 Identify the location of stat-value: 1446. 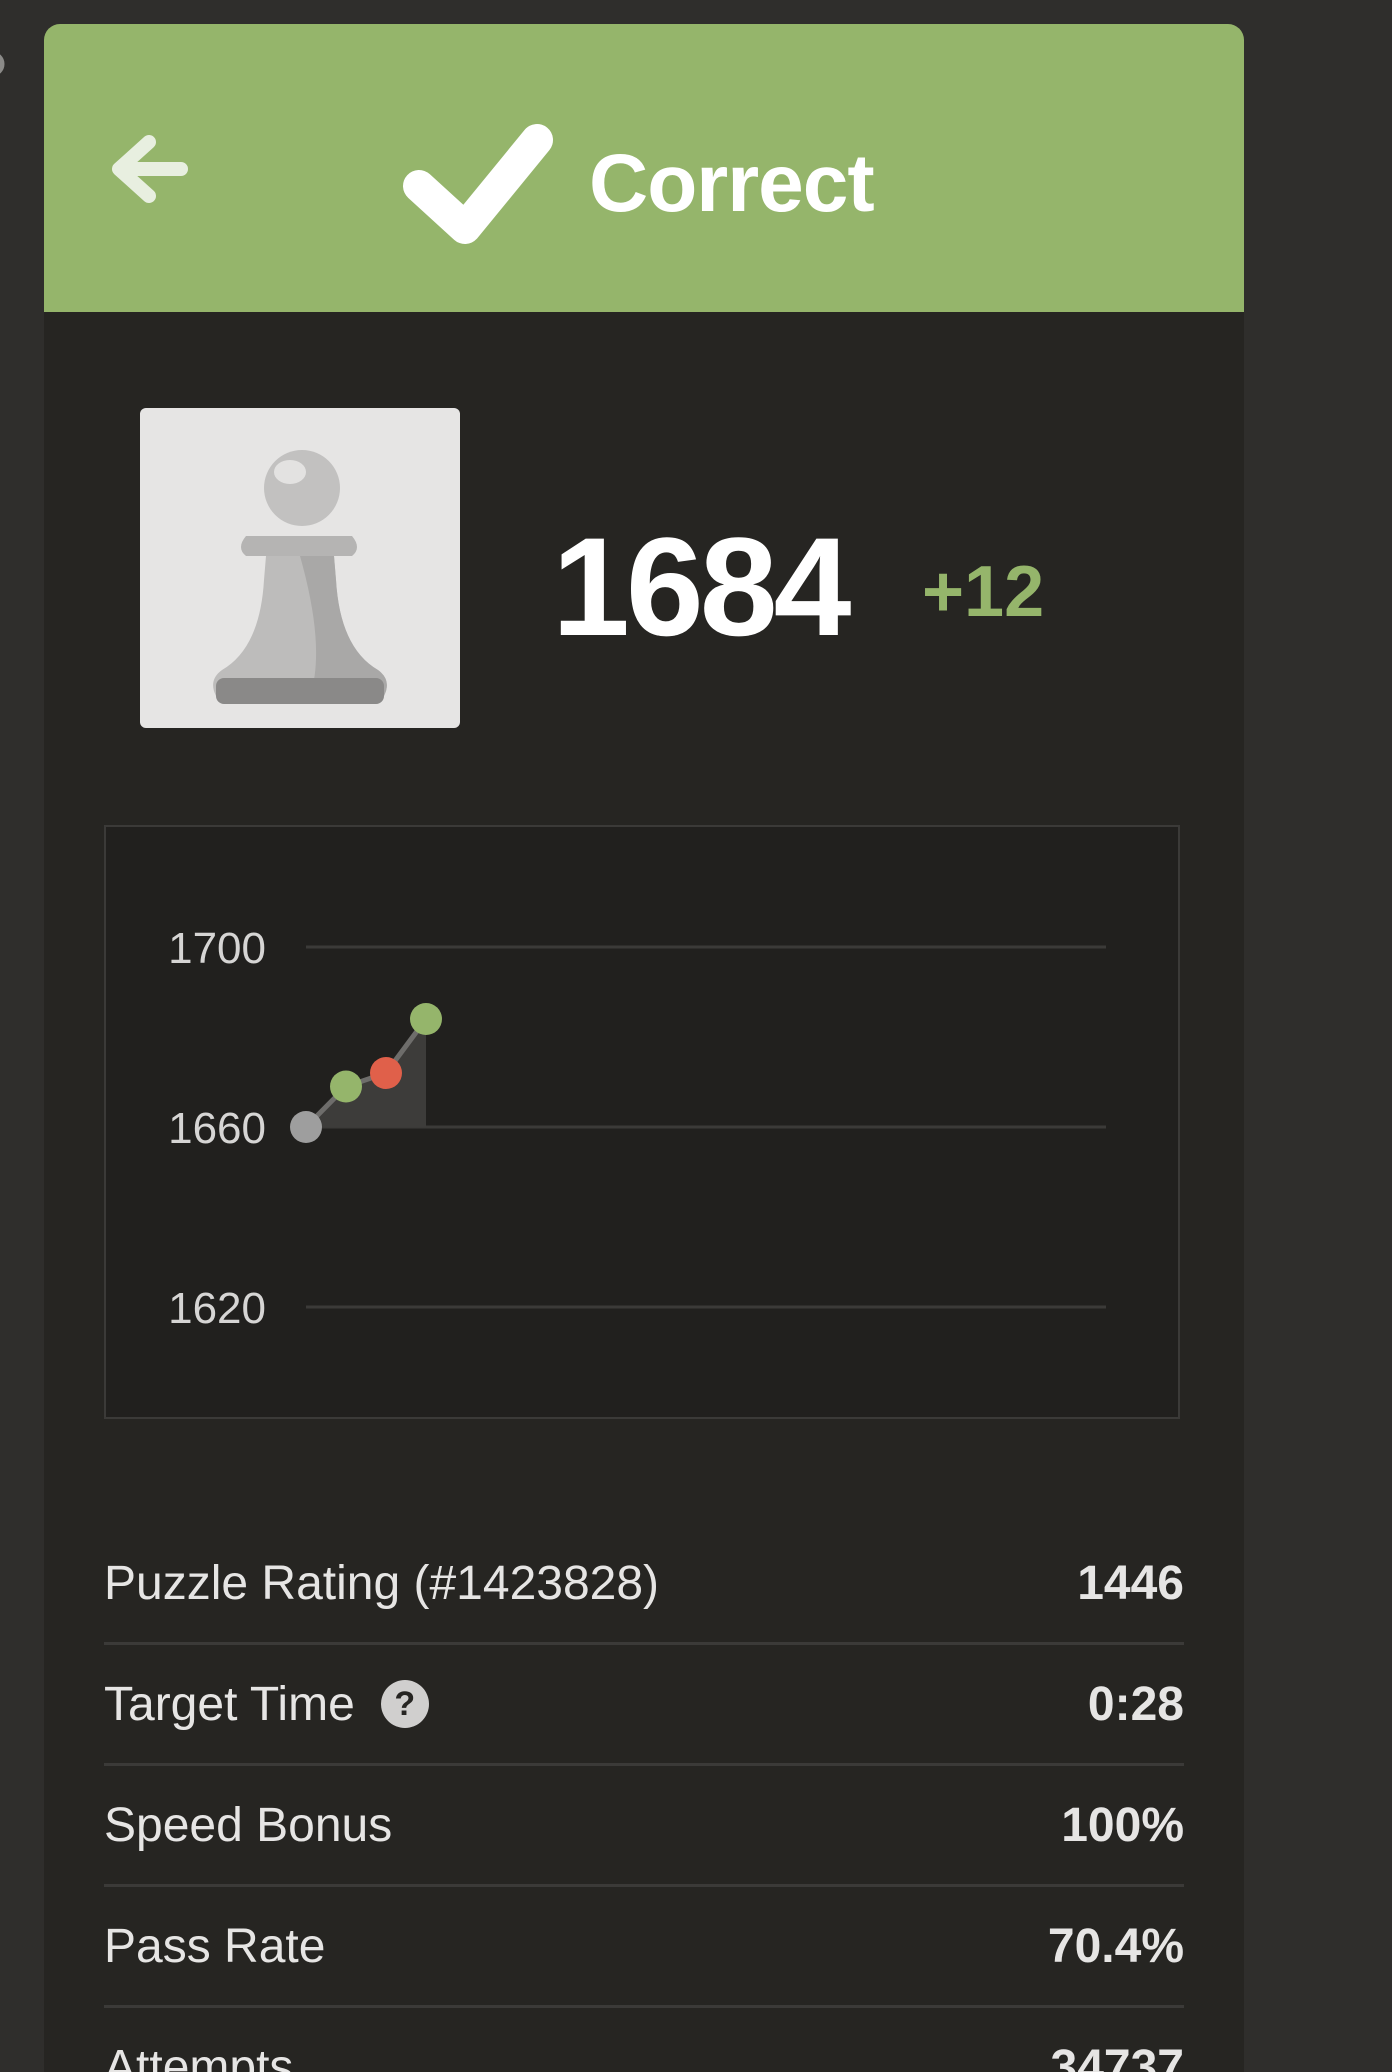
(1130, 1583).